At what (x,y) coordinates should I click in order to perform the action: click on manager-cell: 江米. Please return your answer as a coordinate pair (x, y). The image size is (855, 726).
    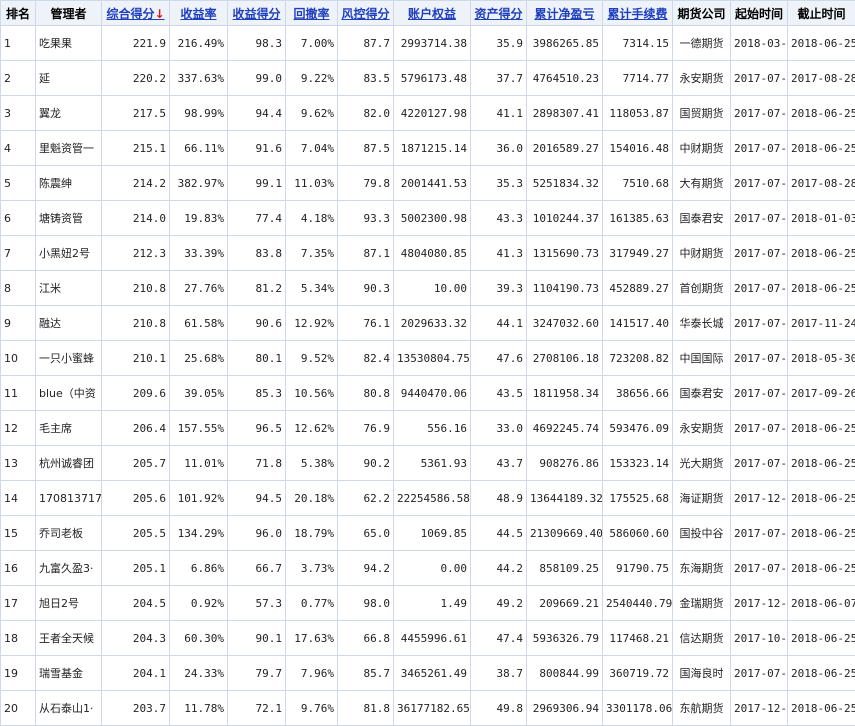
    Looking at the image, I should click on (69, 288).